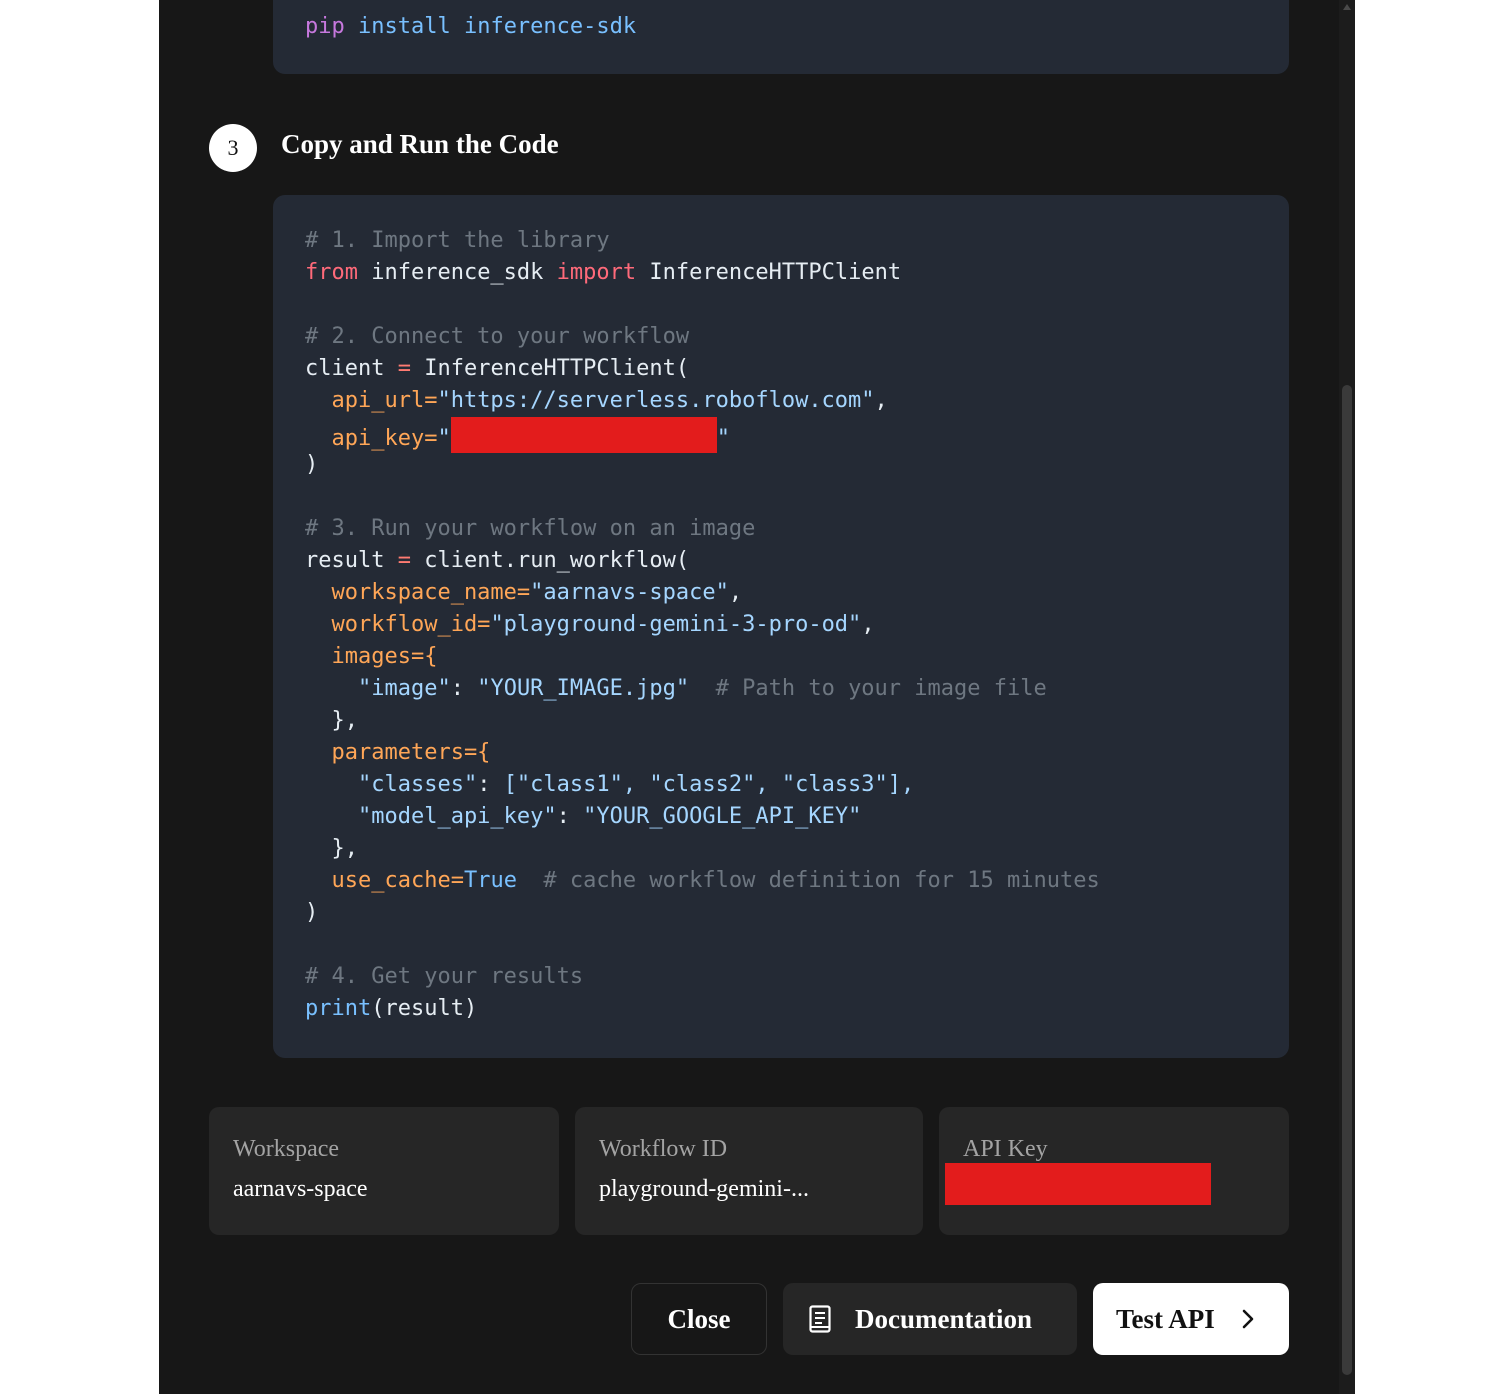  What do you see at coordinates (325, 26) in the screenshot?
I see `install-command: pip` at bounding box center [325, 26].